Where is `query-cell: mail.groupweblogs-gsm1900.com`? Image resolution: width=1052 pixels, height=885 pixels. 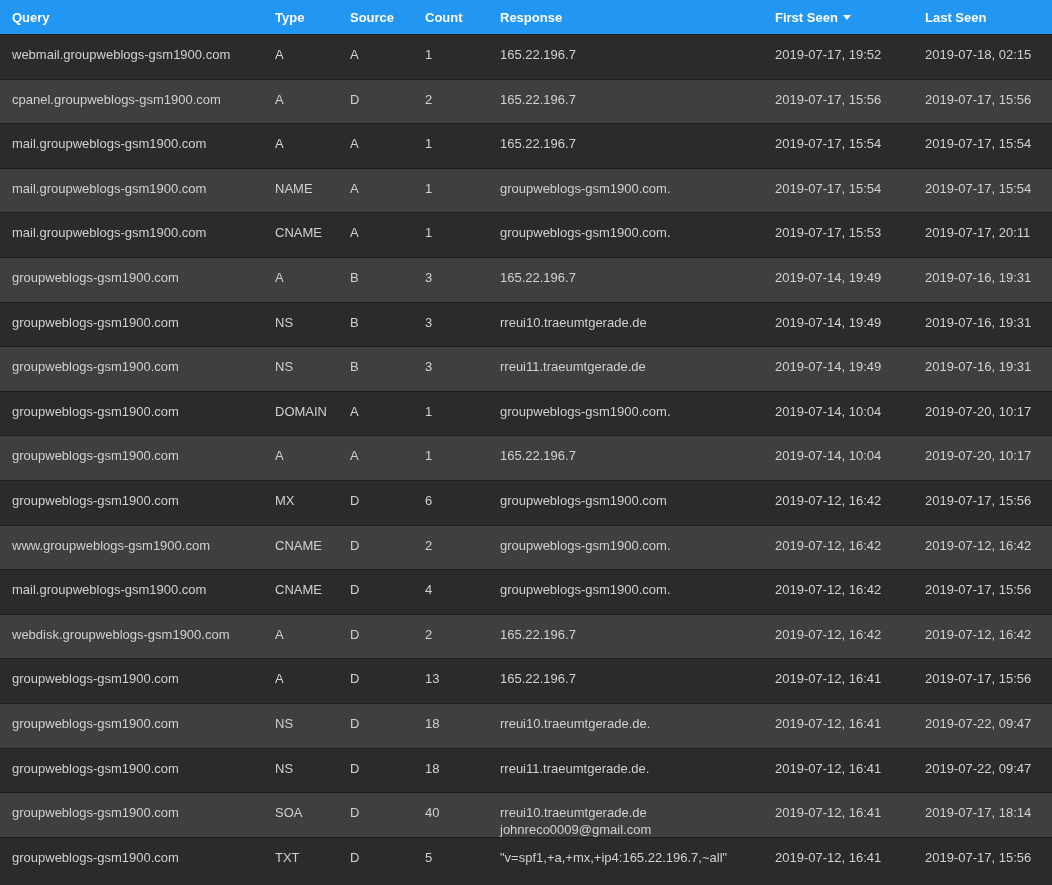 query-cell: mail.groupweblogs-gsm1900.com is located at coordinates (109, 188).